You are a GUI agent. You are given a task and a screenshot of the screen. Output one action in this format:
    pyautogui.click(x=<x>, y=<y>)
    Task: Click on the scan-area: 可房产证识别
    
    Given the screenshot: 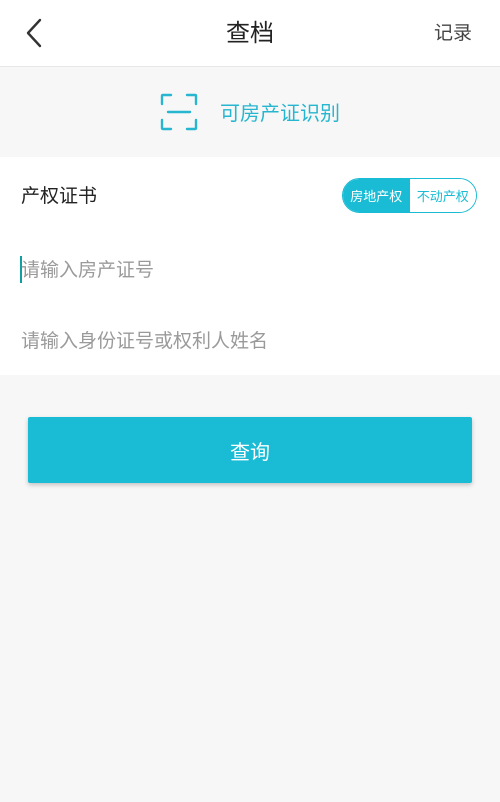 What is the action you would take?
    pyautogui.click(x=250, y=111)
    